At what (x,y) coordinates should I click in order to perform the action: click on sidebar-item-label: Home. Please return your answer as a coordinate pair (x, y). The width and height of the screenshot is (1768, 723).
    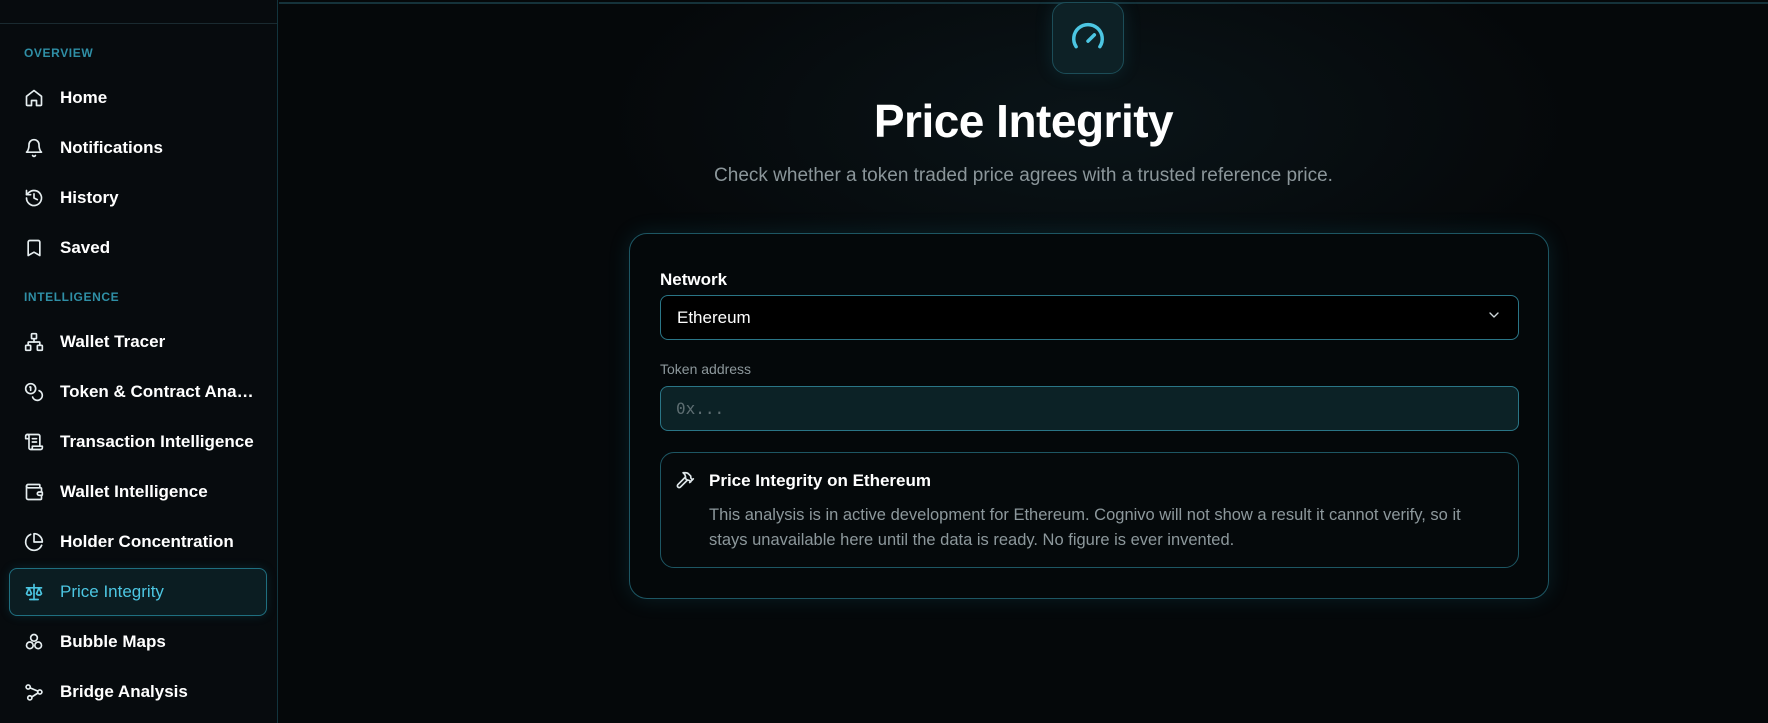
    Looking at the image, I should click on (84, 97).